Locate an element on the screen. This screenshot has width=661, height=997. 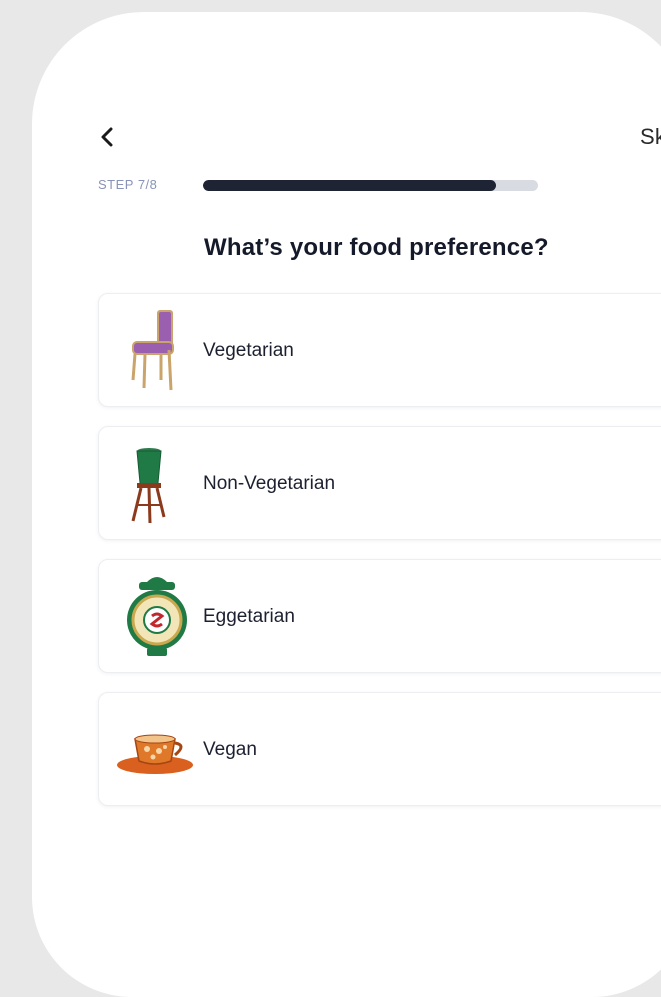
back-button is located at coordinates (107, 137).